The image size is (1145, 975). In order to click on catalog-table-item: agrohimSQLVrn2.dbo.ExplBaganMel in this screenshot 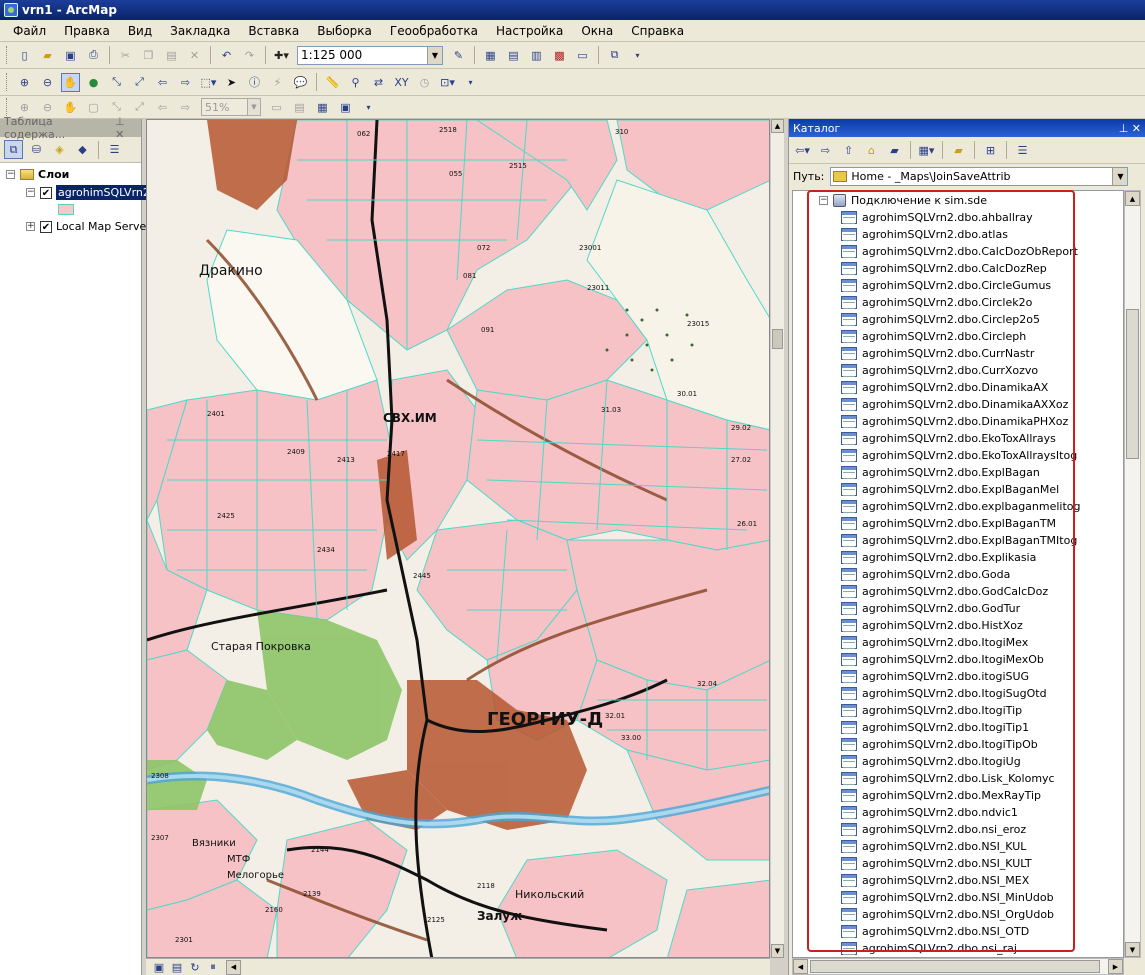, I will do `click(950, 489)`.